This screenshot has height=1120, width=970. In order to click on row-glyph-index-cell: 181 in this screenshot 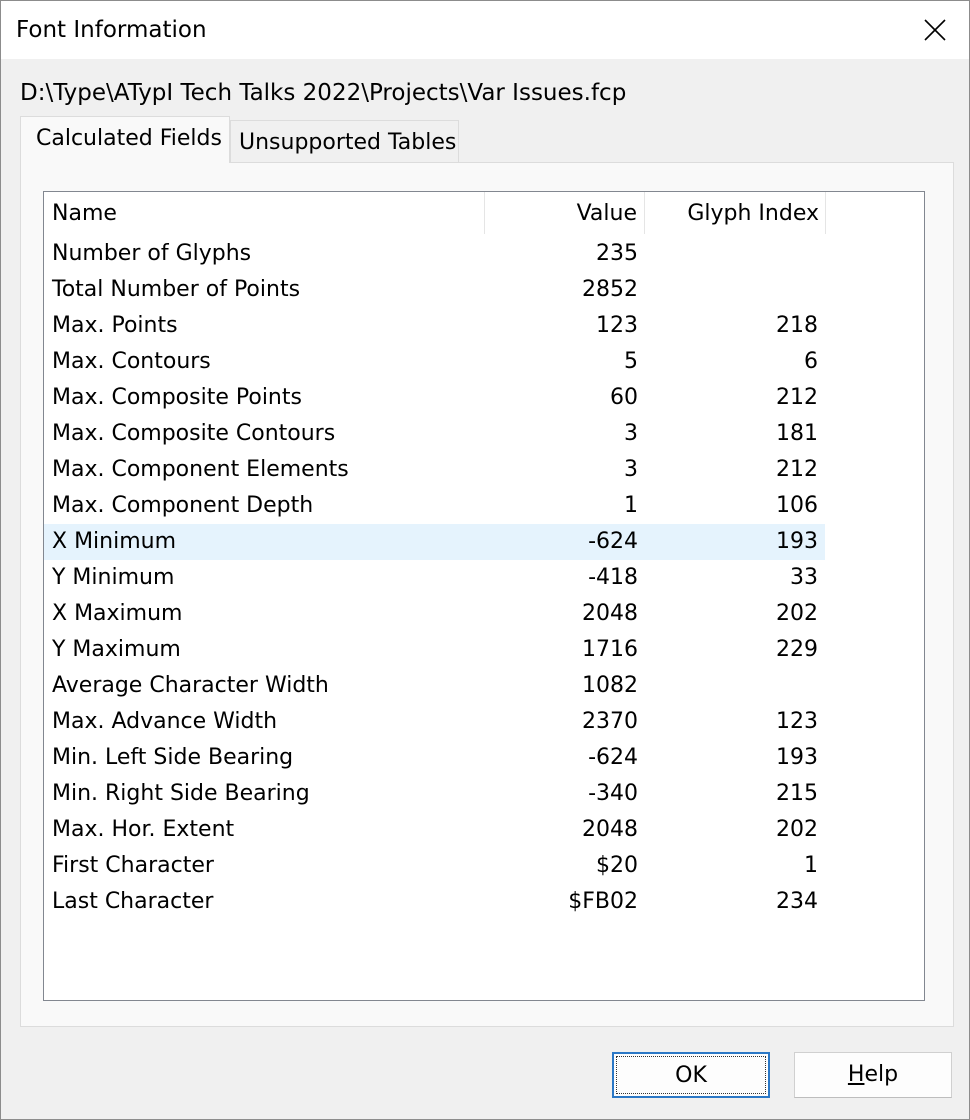, I will do `click(797, 433)`.